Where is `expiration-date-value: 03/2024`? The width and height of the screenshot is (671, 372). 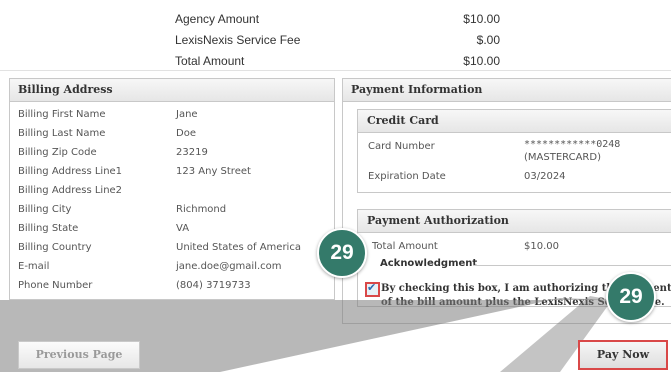 expiration-date-value: 03/2024 is located at coordinates (545, 176).